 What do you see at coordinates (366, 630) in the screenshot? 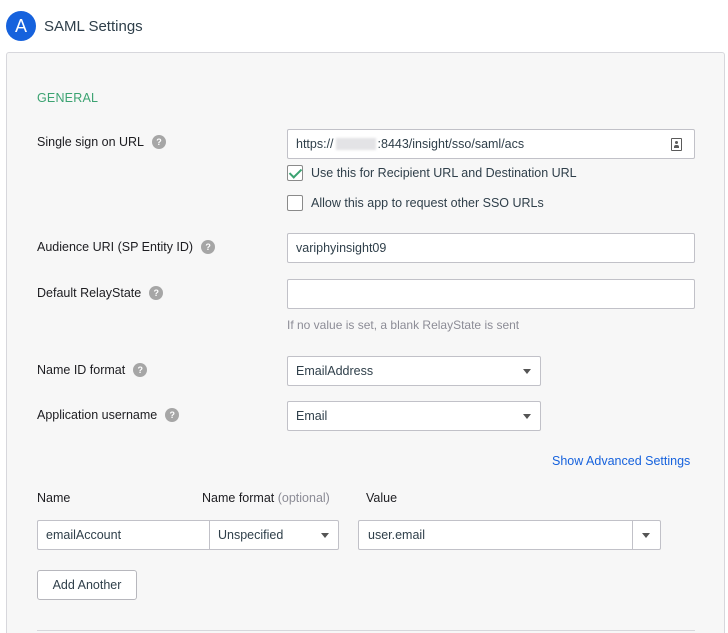
I see `section-divider` at bounding box center [366, 630].